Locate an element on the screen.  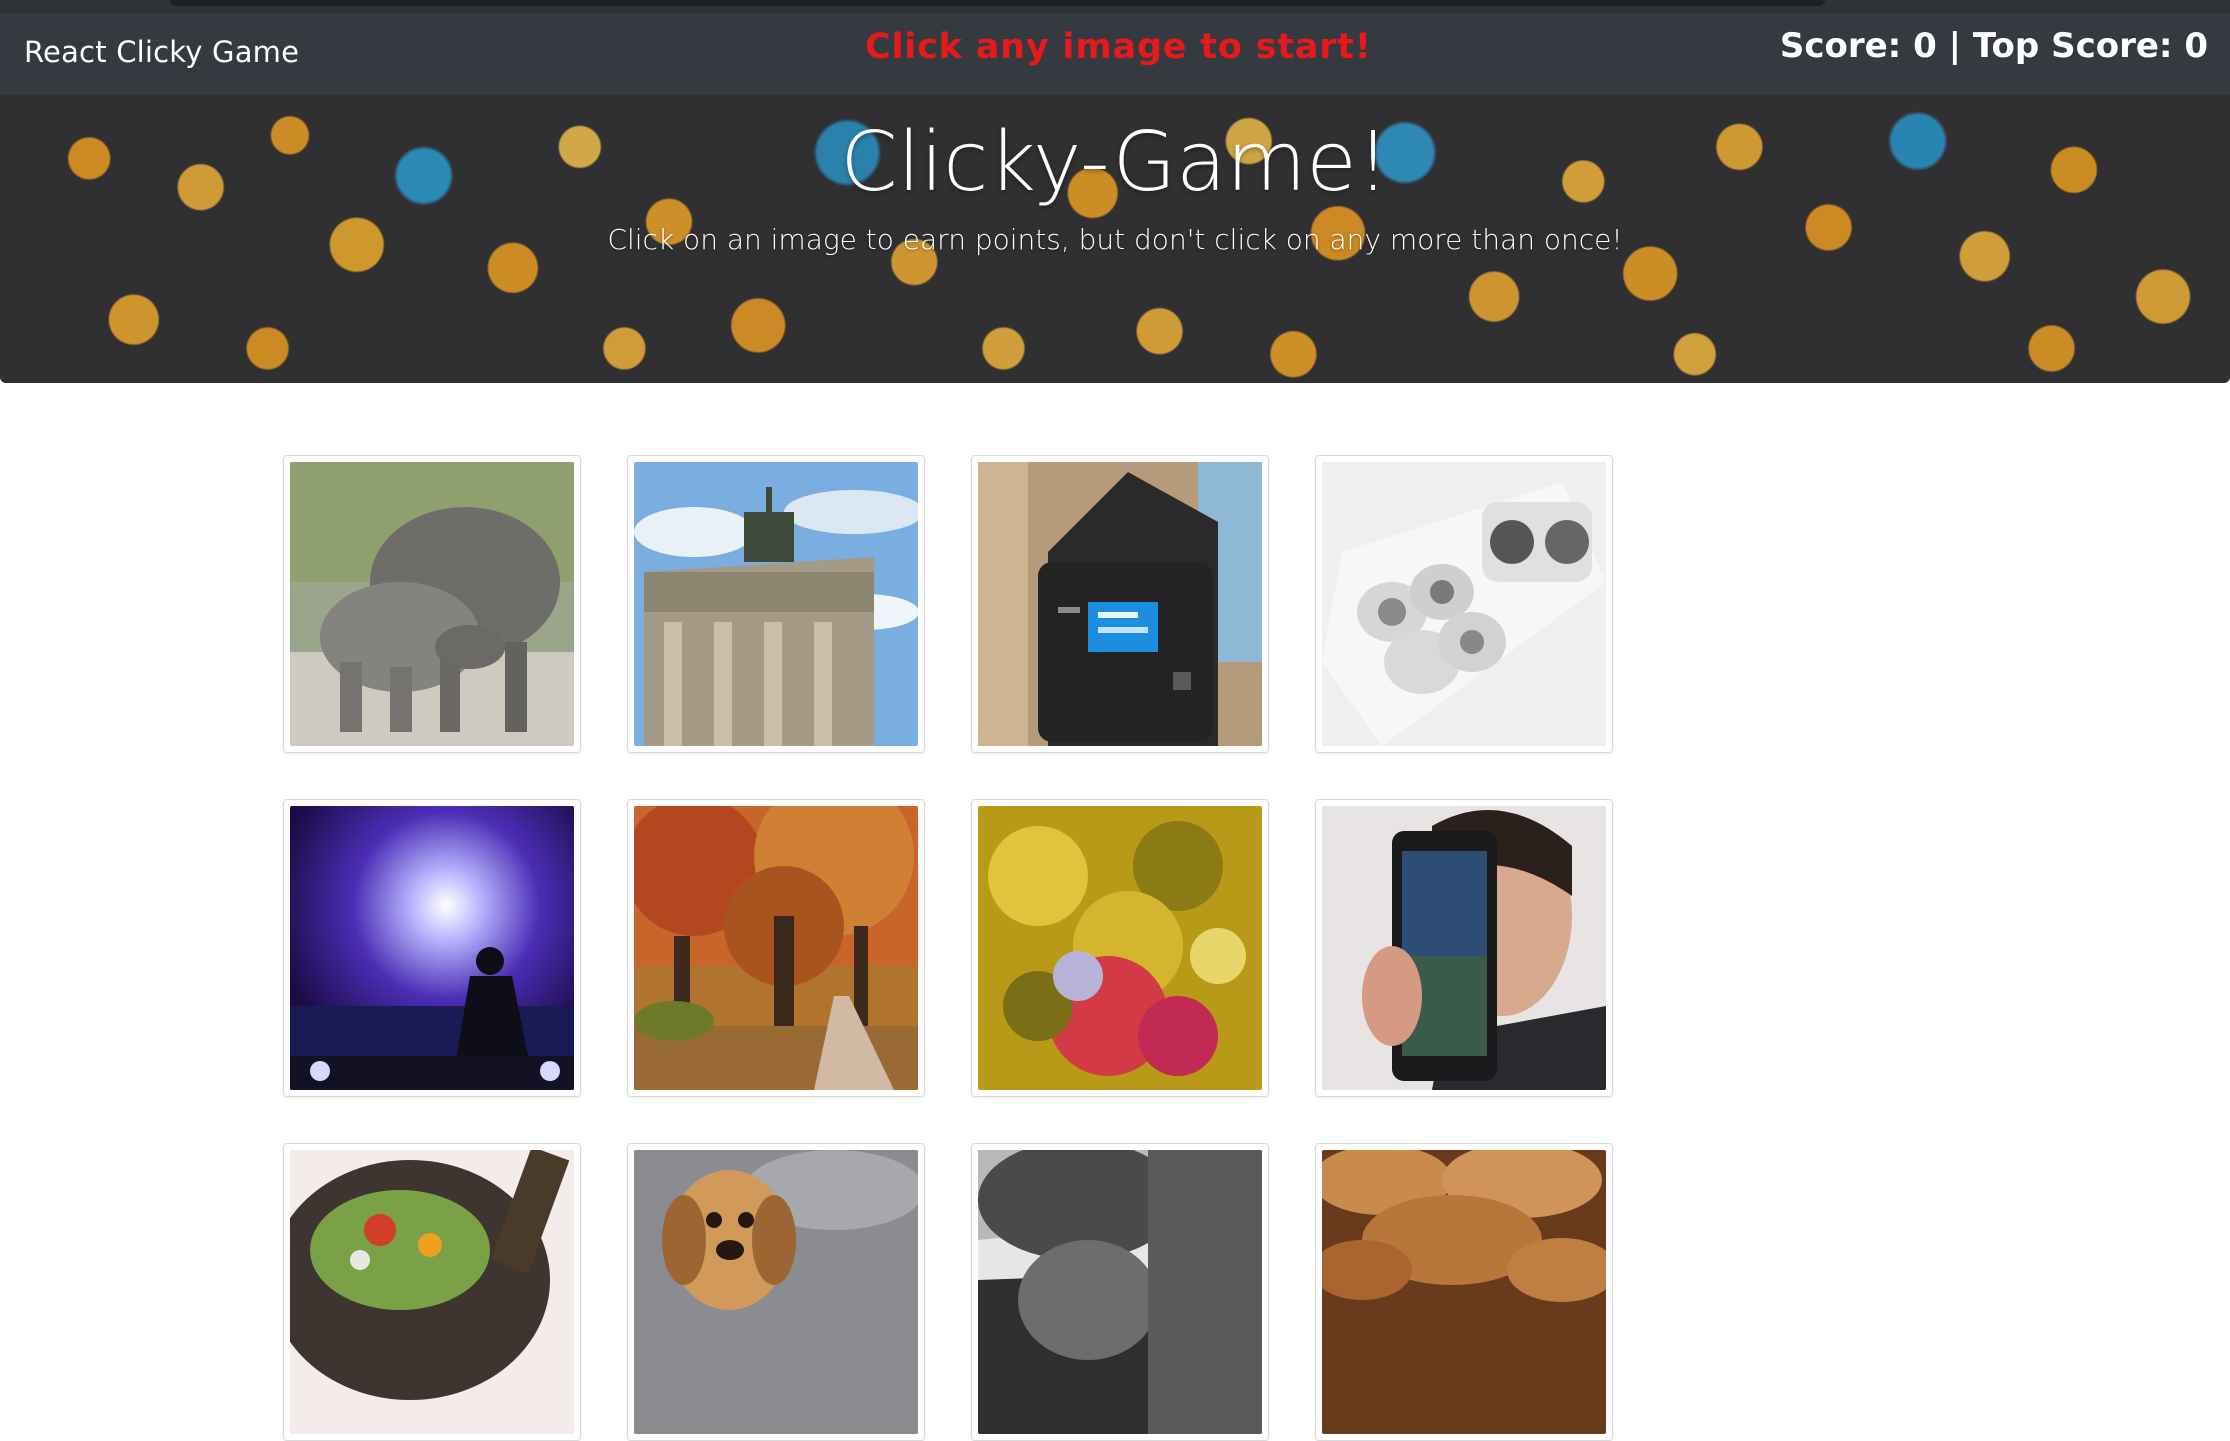
puppy-image is located at coordinates (776, 1292).